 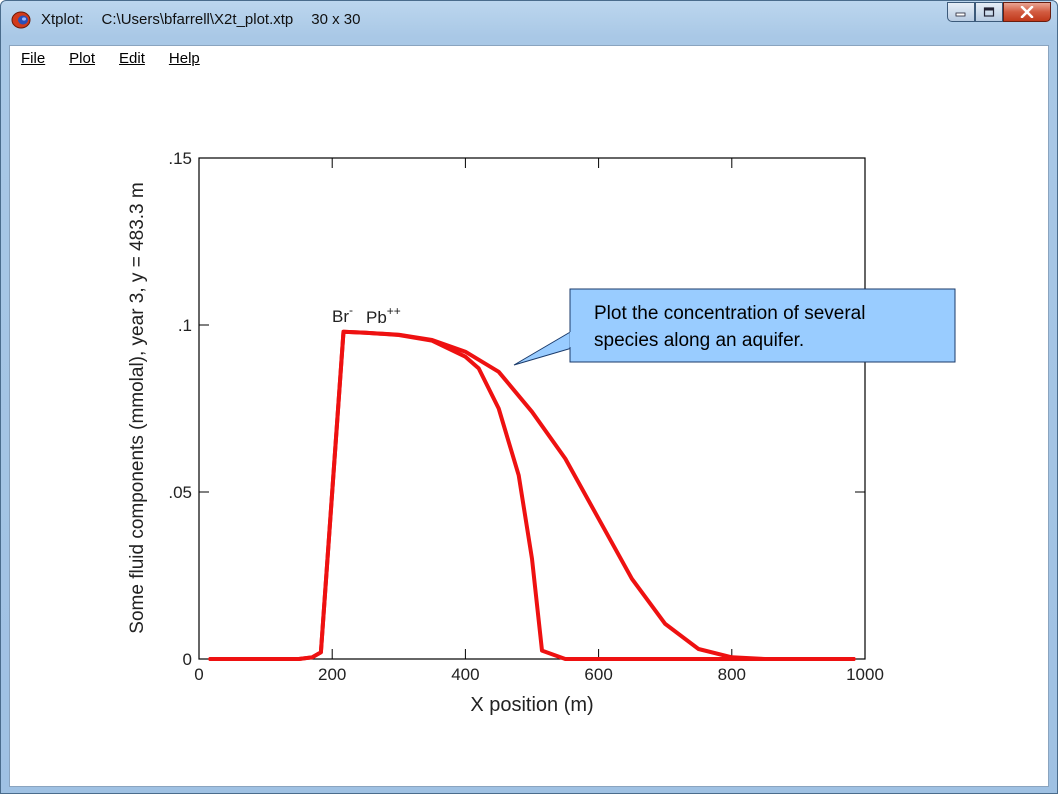 What do you see at coordinates (180, 492) in the screenshot?
I see `y-tick-label: .05` at bounding box center [180, 492].